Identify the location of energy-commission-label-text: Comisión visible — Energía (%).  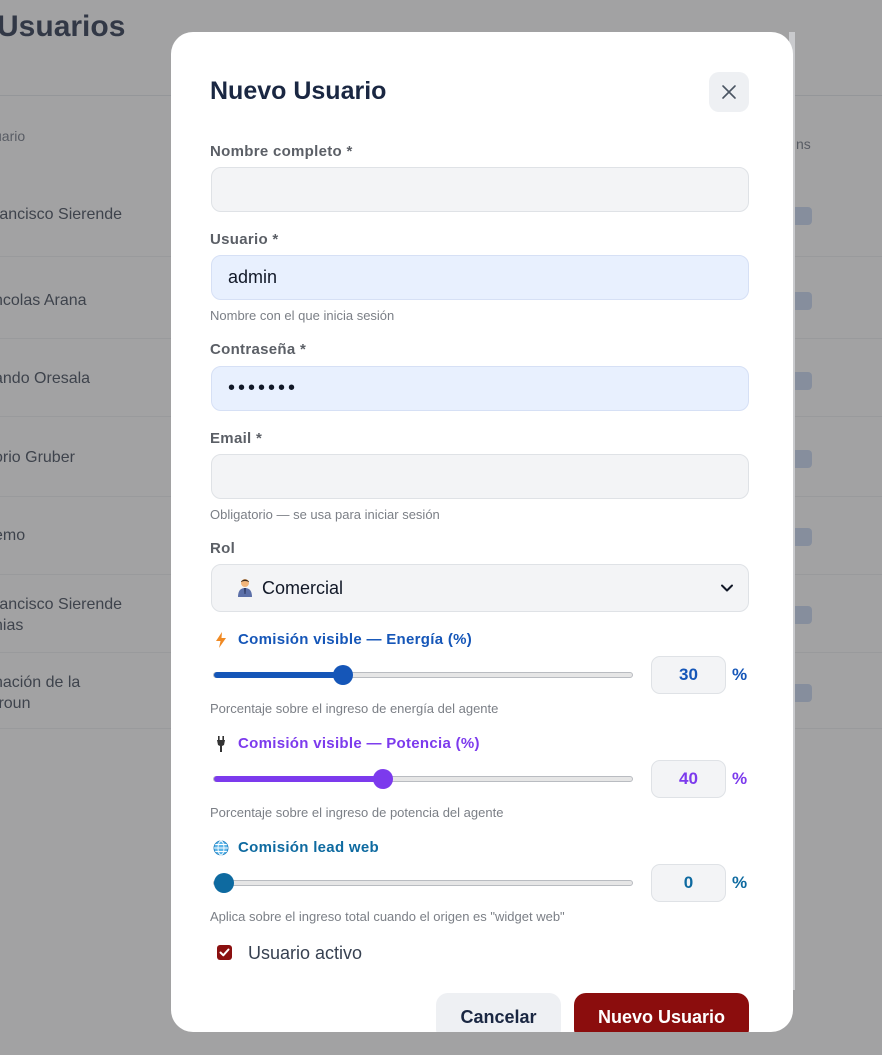
(355, 639).